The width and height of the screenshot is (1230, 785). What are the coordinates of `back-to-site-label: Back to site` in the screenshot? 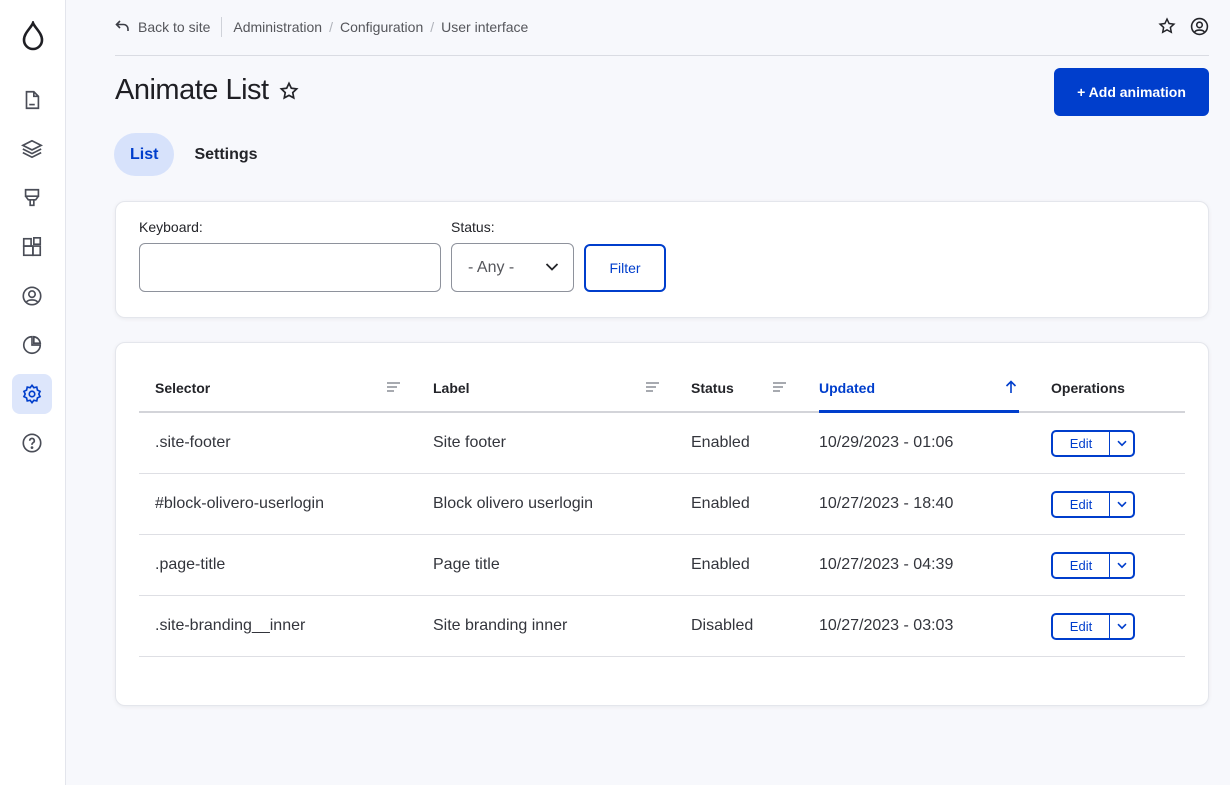 It's located at (174, 27).